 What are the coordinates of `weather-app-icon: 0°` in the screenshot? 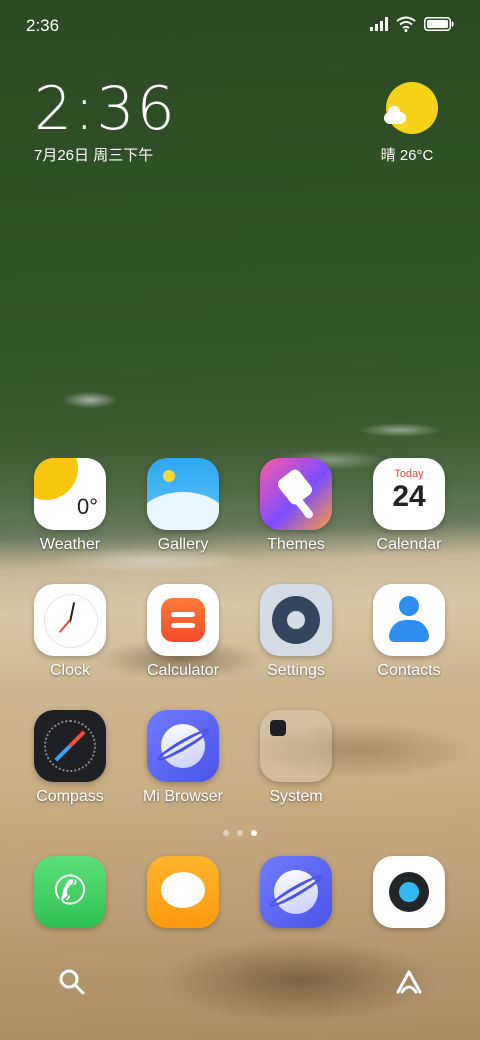 It's located at (70, 494).